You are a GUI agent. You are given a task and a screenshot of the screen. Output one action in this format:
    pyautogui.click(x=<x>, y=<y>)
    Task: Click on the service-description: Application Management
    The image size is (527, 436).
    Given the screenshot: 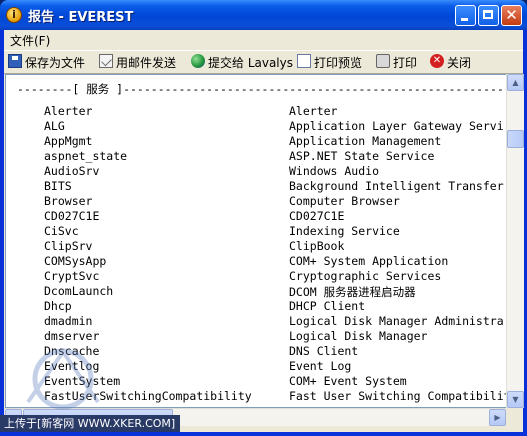 What is the action you would take?
    pyautogui.click(x=365, y=141)
    